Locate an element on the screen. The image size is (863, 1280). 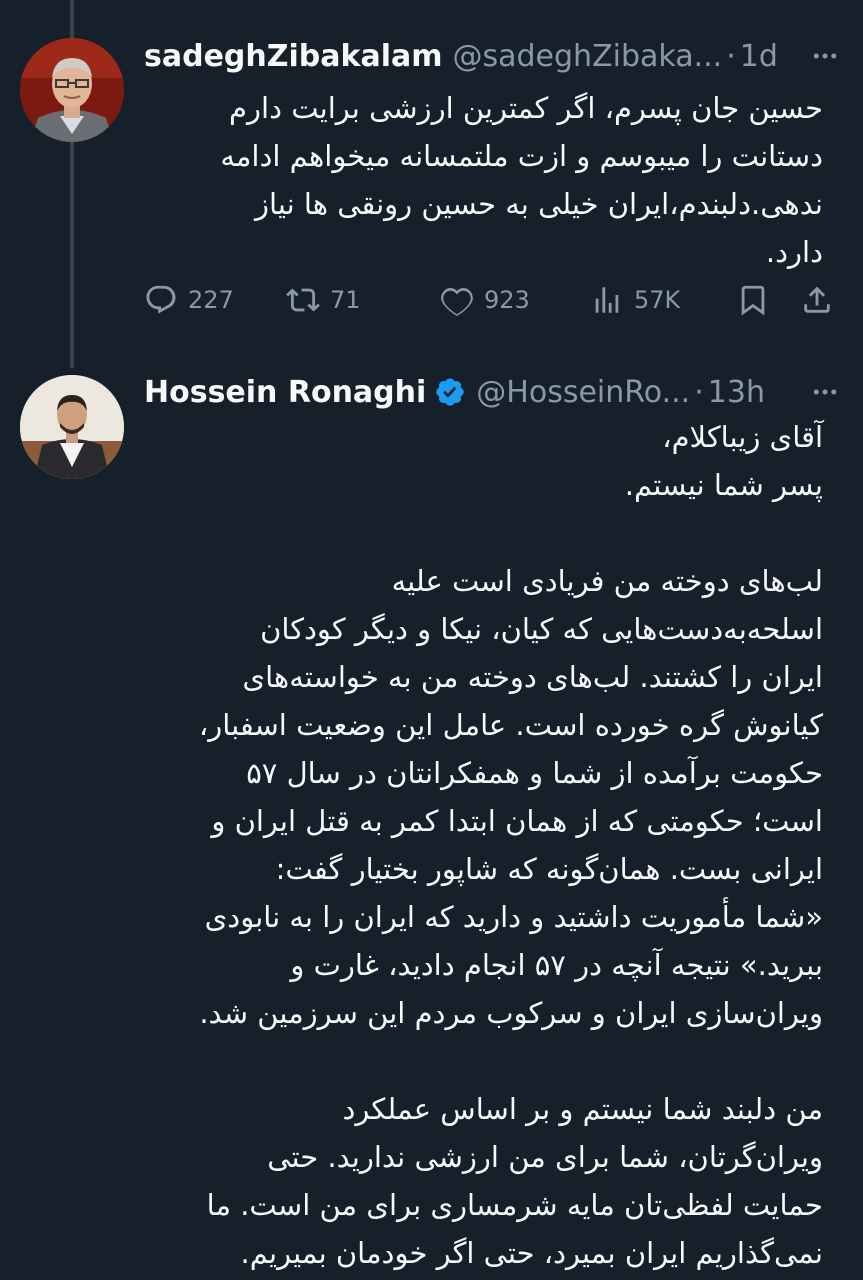
timestamp: 1d is located at coordinates (759, 56).